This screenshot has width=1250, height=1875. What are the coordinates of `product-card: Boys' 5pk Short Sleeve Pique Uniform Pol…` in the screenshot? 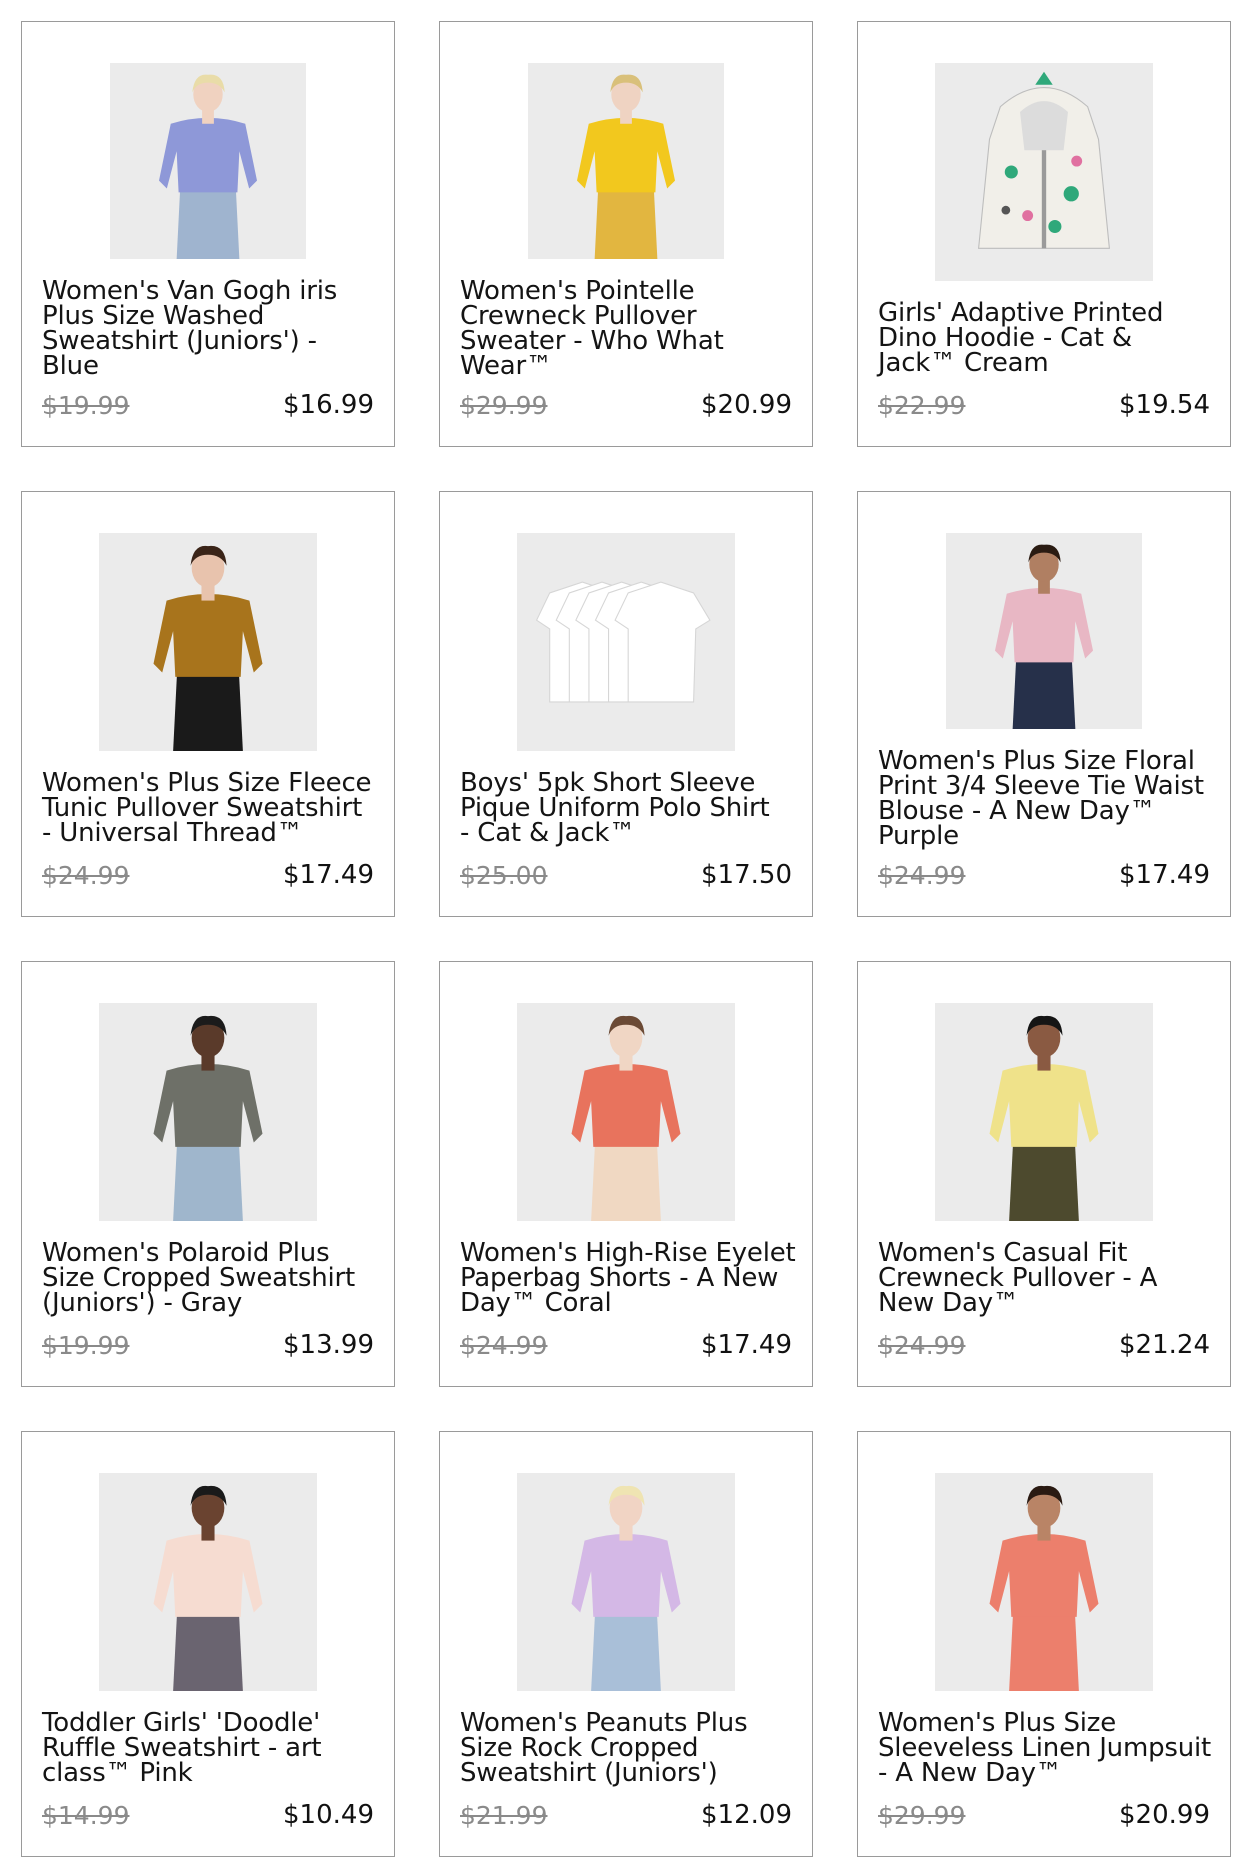 It's located at (626, 704).